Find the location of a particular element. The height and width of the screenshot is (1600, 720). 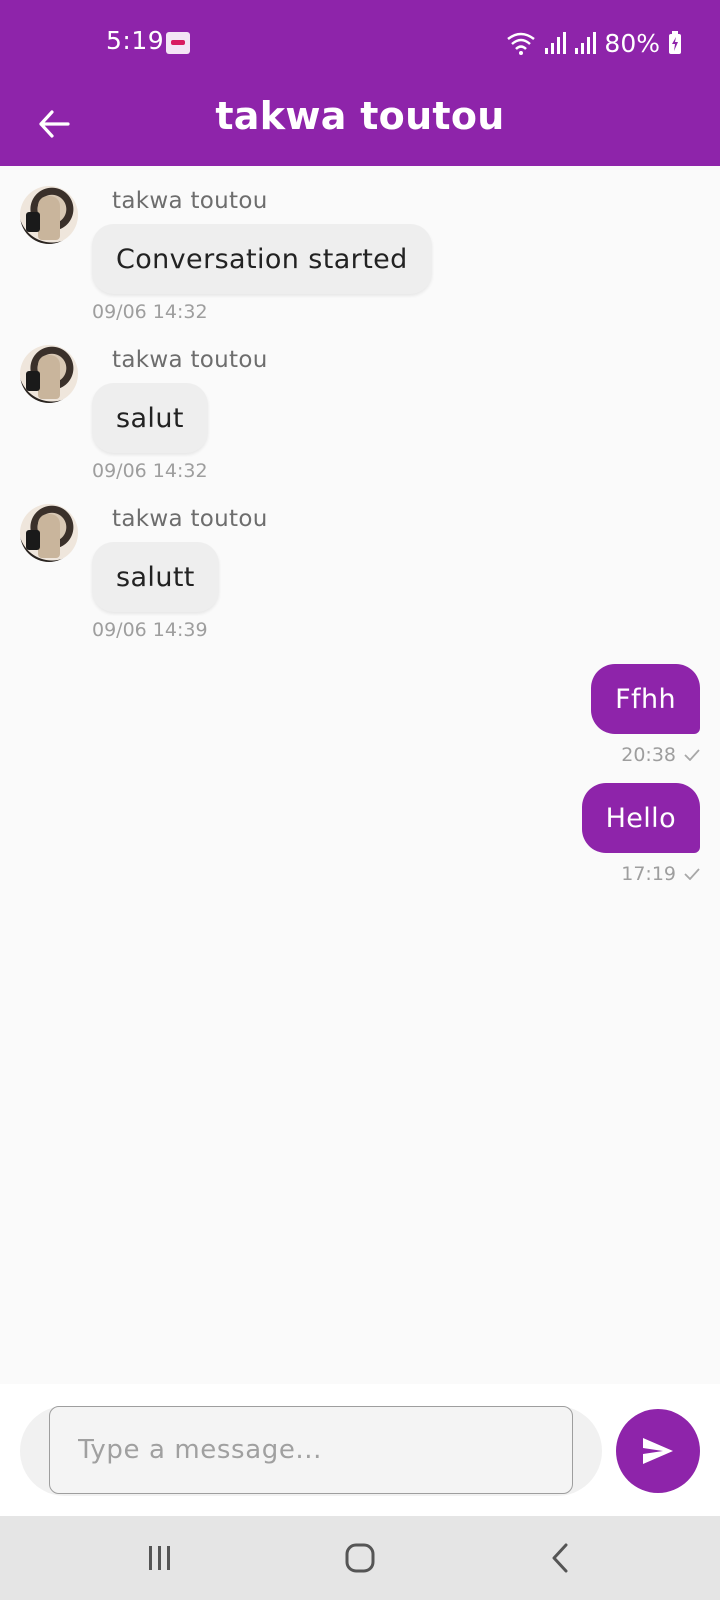

recent-apps-button is located at coordinates (160, 1558).